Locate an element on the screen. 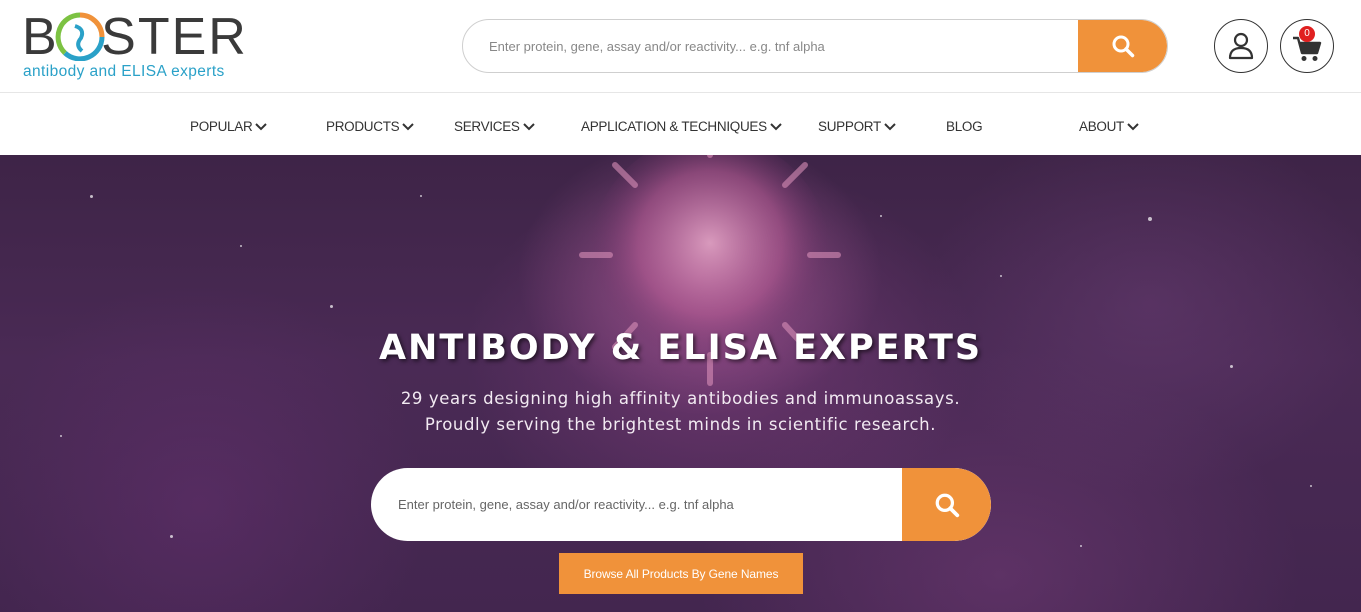 The height and width of the screenshot is (612, 1361). account-button is located at coordinates (1241, 46).